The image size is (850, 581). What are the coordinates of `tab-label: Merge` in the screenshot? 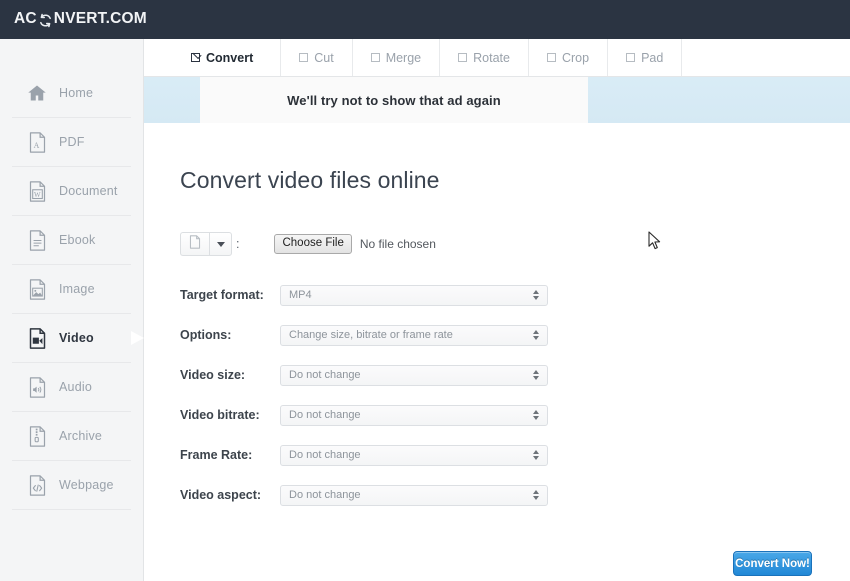 It's located at (403, 57).